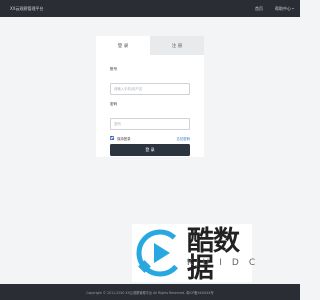  Describe the element at coordinates (150, 89) in the screenshot. I see `account-input` at that location.